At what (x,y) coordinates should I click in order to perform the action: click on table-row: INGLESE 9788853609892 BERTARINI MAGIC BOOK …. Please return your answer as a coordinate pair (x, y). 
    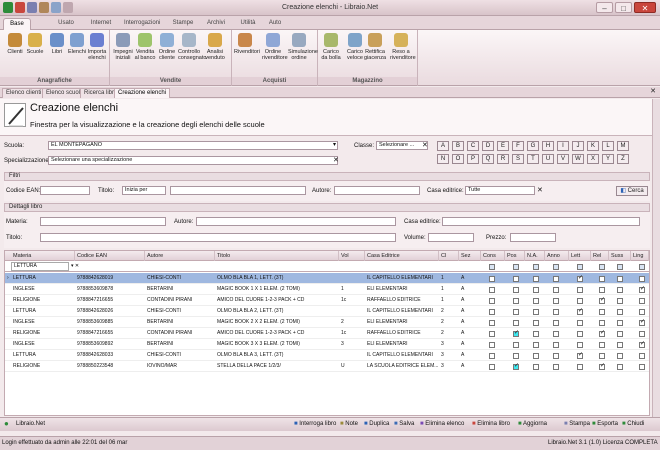
    Looking at the image, I should click on (327, 344).